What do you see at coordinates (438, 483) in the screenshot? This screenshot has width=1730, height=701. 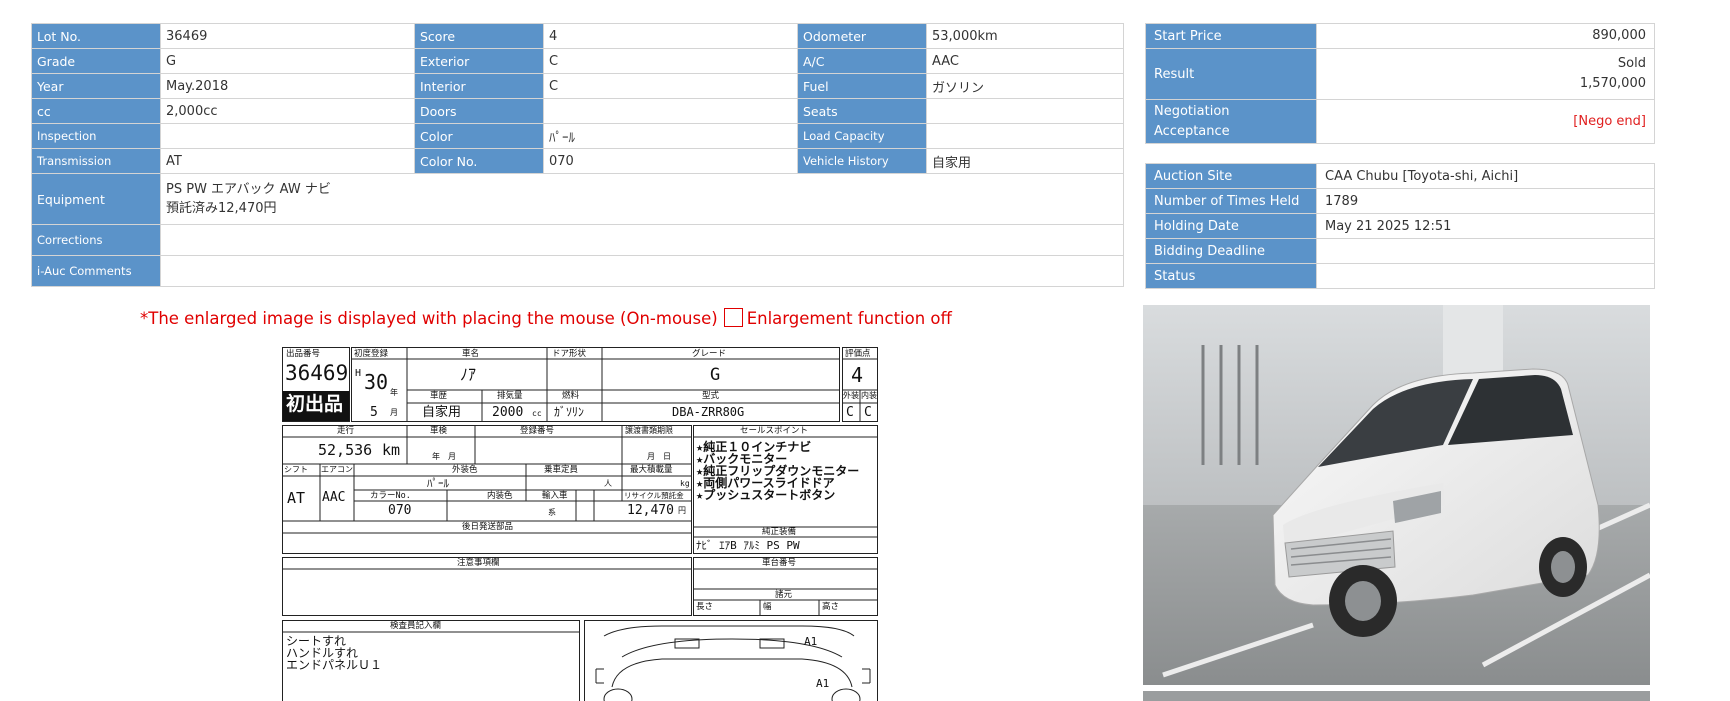 I see `sheet-color: ﾊﾟｰﾙ` at bounding box center [438, 483].